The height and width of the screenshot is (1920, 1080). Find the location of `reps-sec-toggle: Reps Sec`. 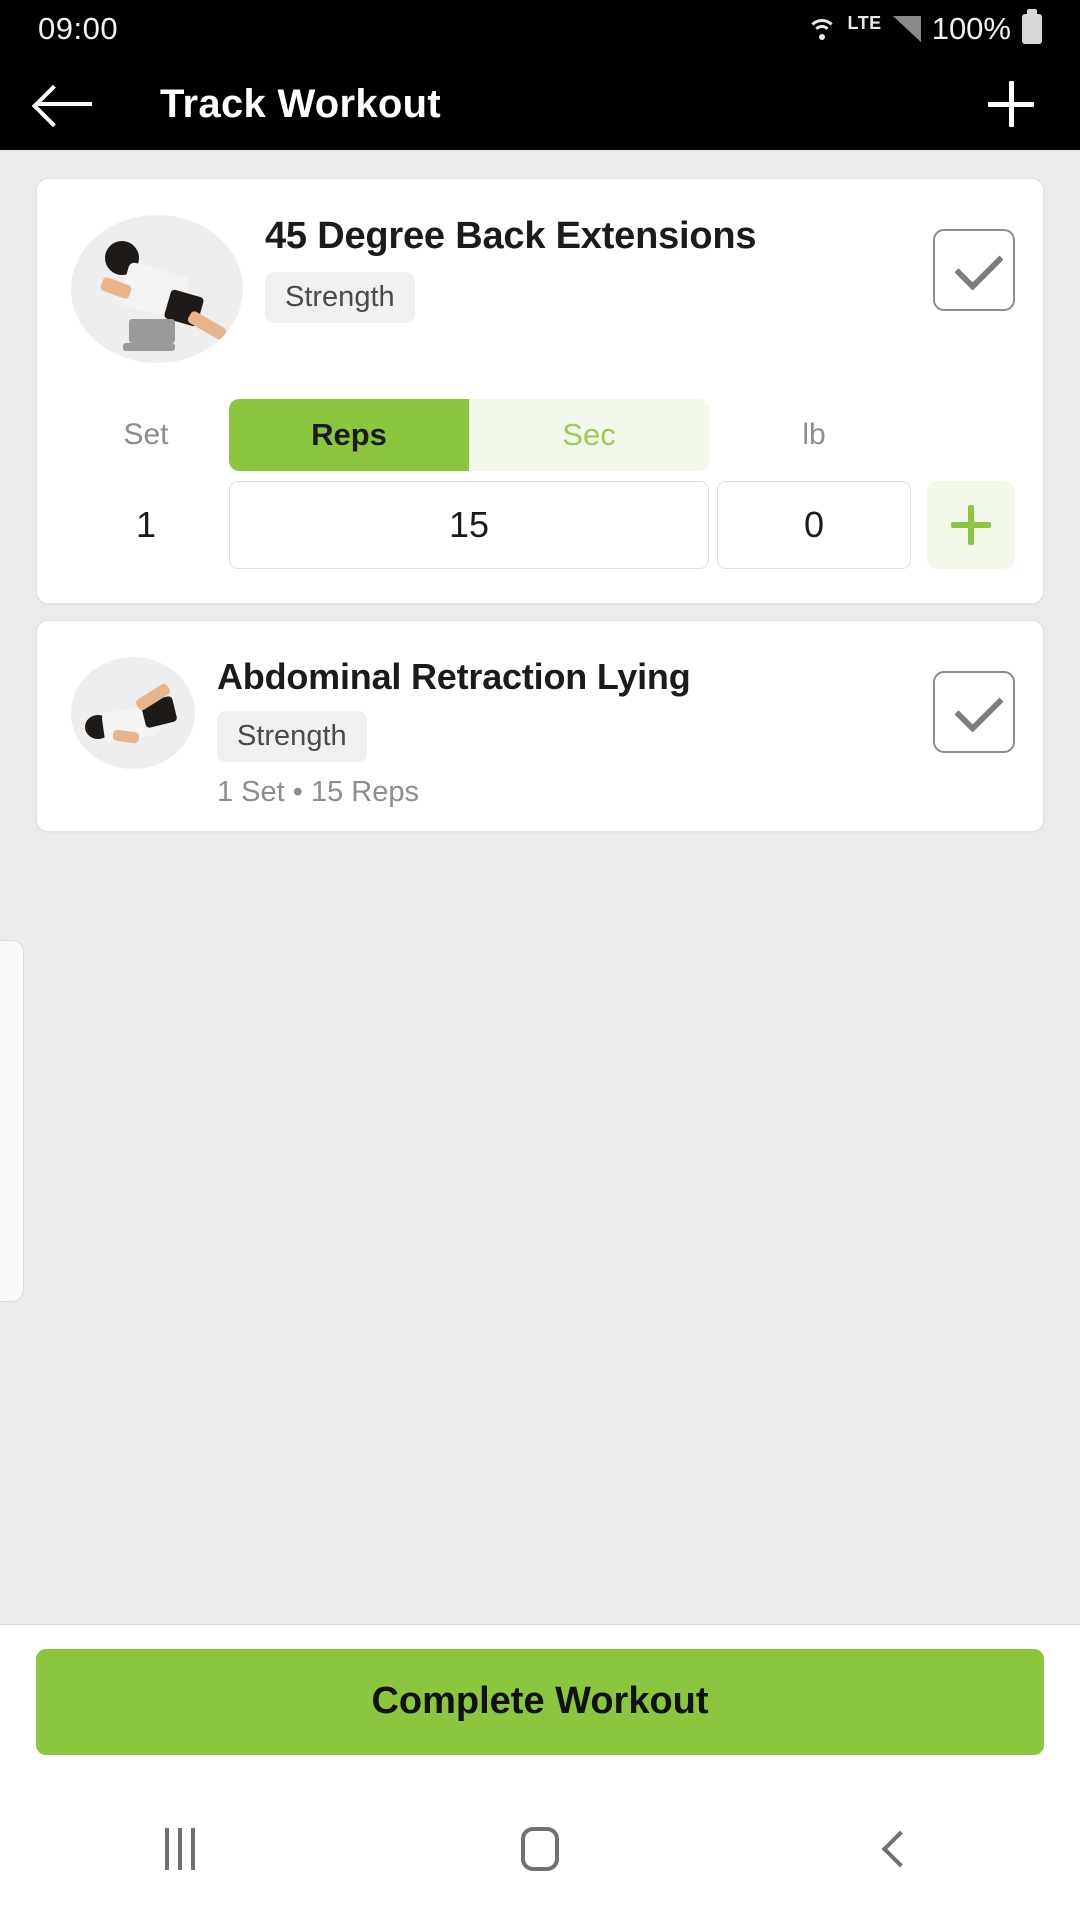

reps-sec-toggle: Reps Sec is located at coordinates (469, 435).